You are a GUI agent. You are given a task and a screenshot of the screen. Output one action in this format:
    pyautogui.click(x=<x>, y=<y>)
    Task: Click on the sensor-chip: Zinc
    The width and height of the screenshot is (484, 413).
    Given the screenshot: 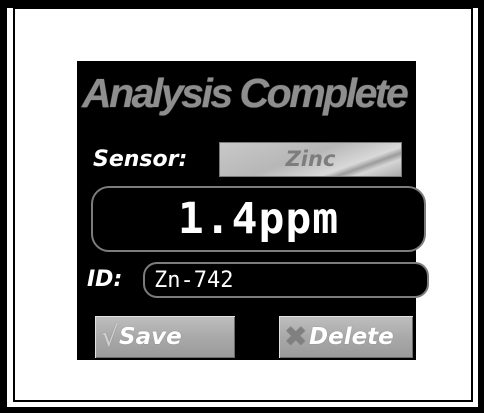 What is the action you would take?
    pyautogui.click(x=310, y=159)
    